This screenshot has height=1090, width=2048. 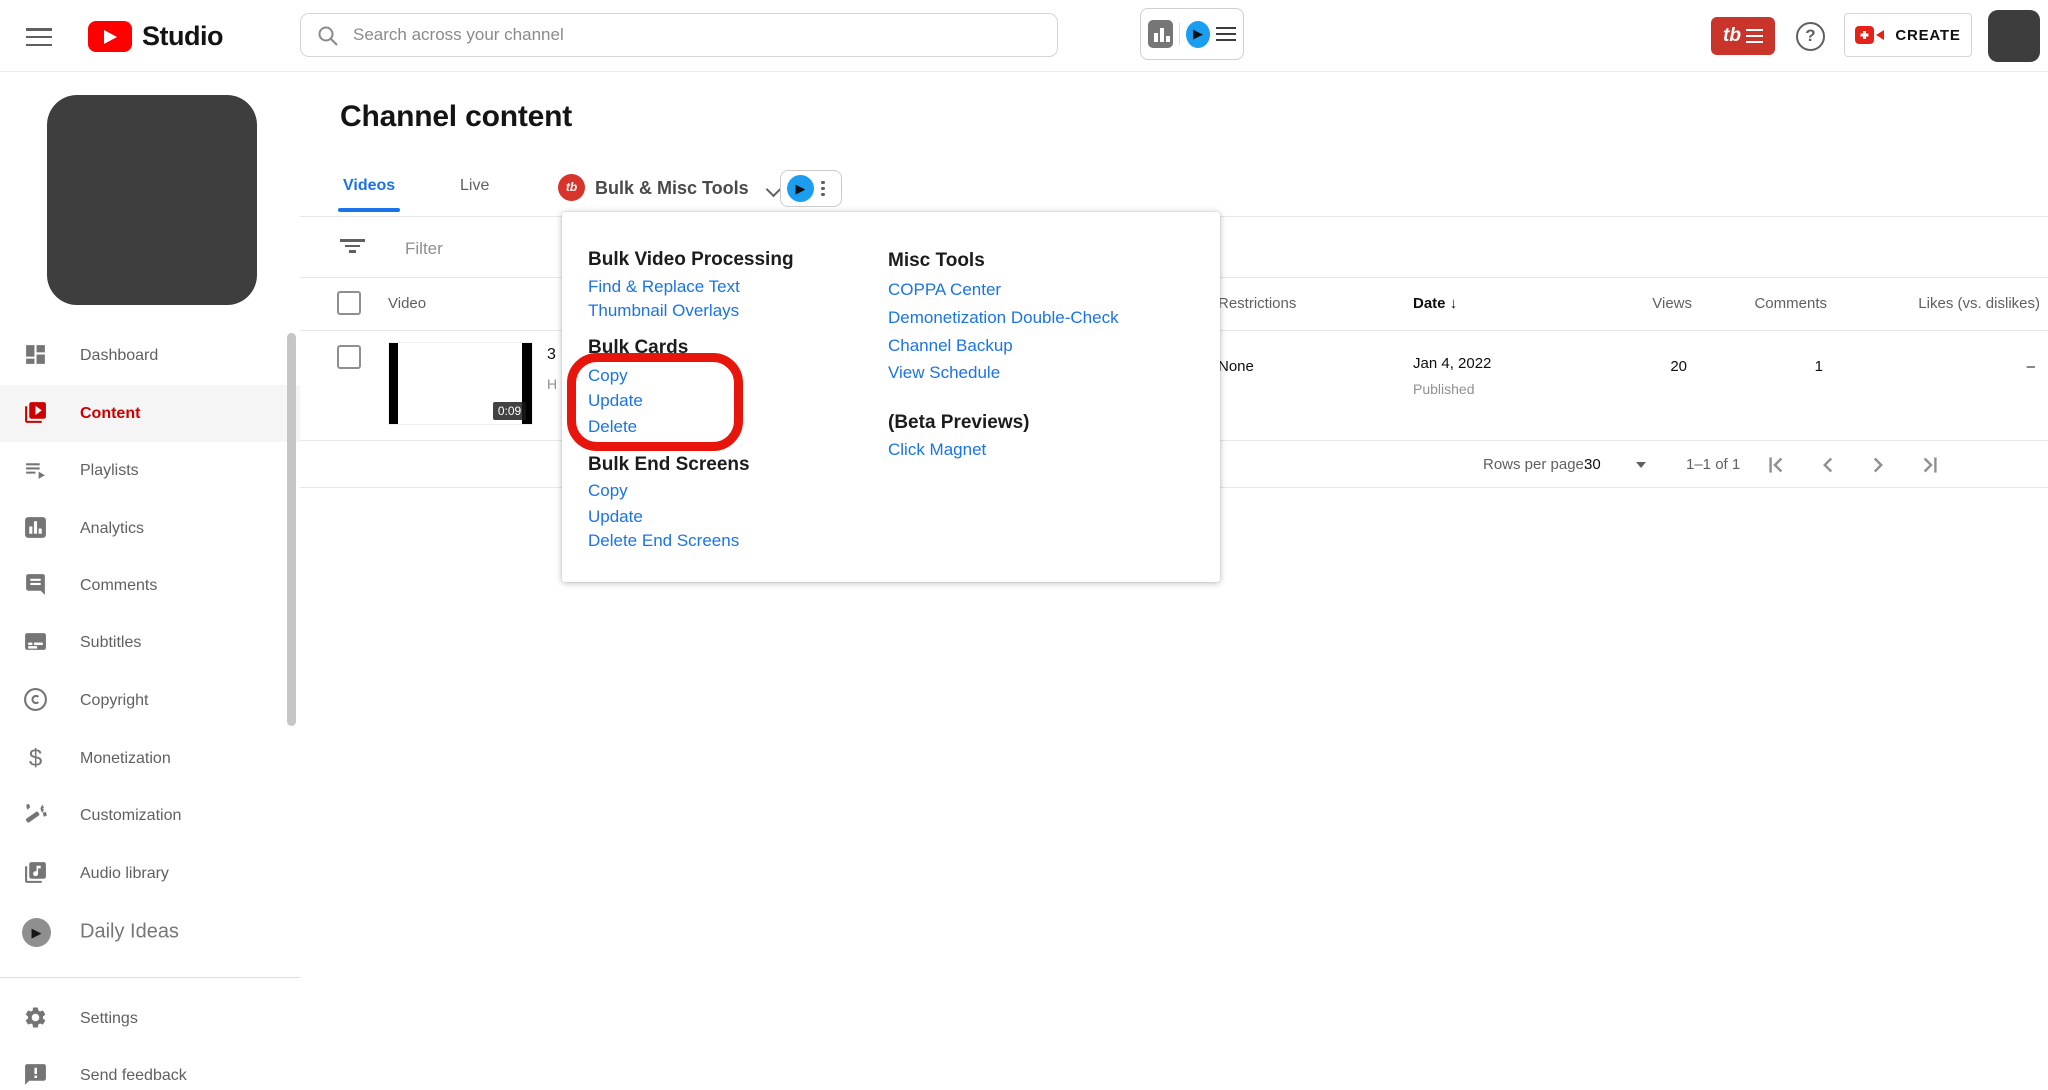 What do you see at coordinates (1818, 366) in the screenshot?
I see `cell-comments: 1` at bounding box center [1818, 366].